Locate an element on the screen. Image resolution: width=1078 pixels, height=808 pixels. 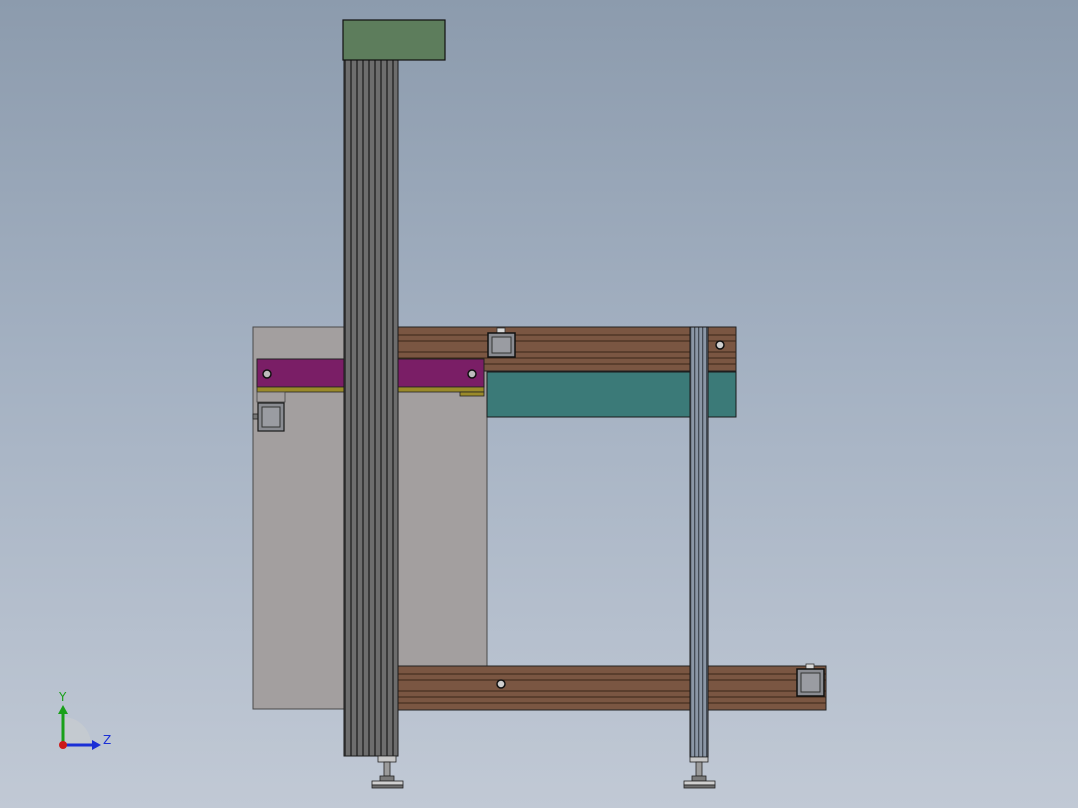
left-motor-block is located at coordinates (268, 417).